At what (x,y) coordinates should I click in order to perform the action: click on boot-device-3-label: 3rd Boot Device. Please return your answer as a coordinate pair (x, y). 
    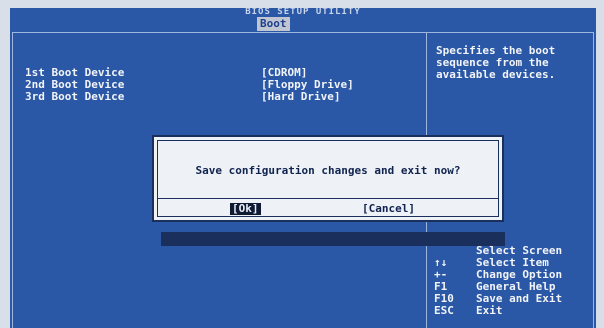
    Looking at the image, I should click on (75, 96).